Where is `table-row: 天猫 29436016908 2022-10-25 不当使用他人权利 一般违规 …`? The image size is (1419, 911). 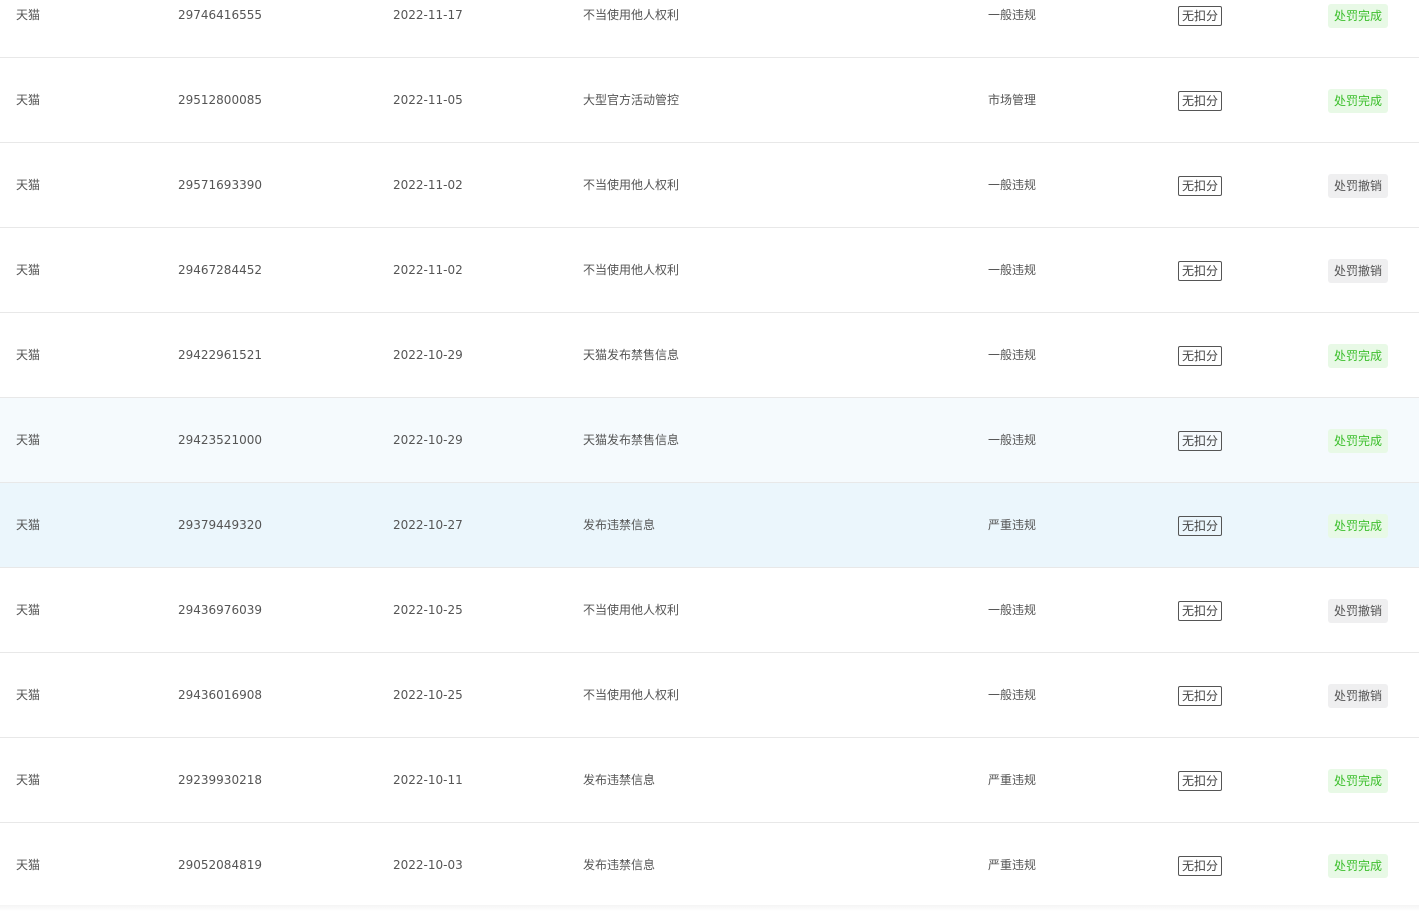 table-row: 天猫 29436016908 2022-10-25 不当使用他人权利 一般违规 … is located at coordinates (709, 695).